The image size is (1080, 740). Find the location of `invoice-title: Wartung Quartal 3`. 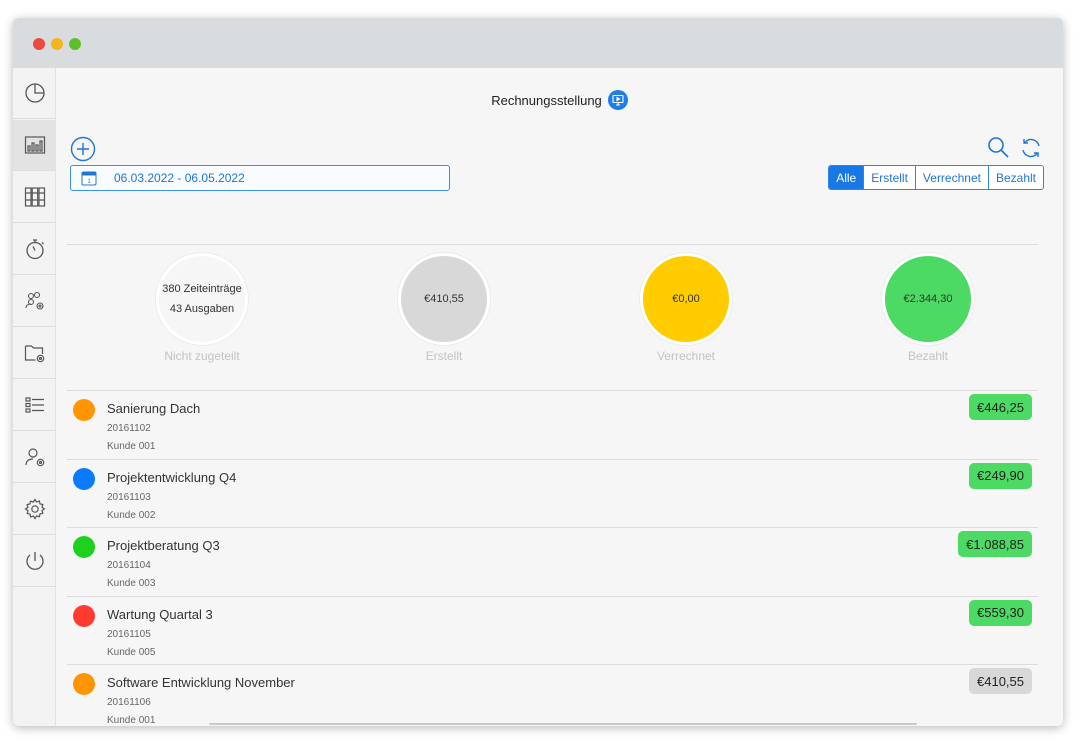

invoice-title: Wartung Quartal 3 is located at coordinates (160, 614).